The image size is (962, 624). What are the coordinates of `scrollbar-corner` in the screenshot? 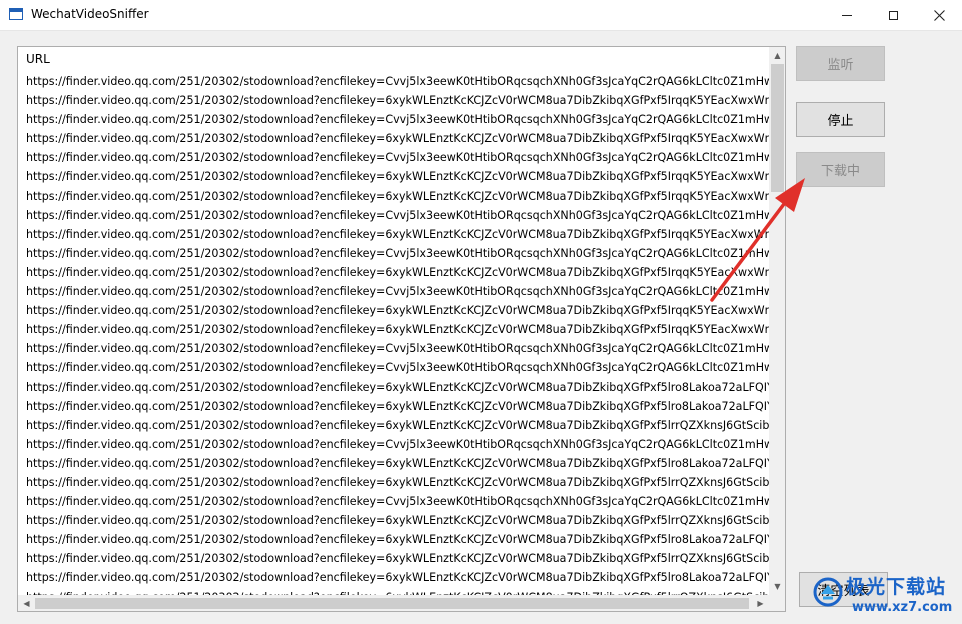 It's located at (777, 603).